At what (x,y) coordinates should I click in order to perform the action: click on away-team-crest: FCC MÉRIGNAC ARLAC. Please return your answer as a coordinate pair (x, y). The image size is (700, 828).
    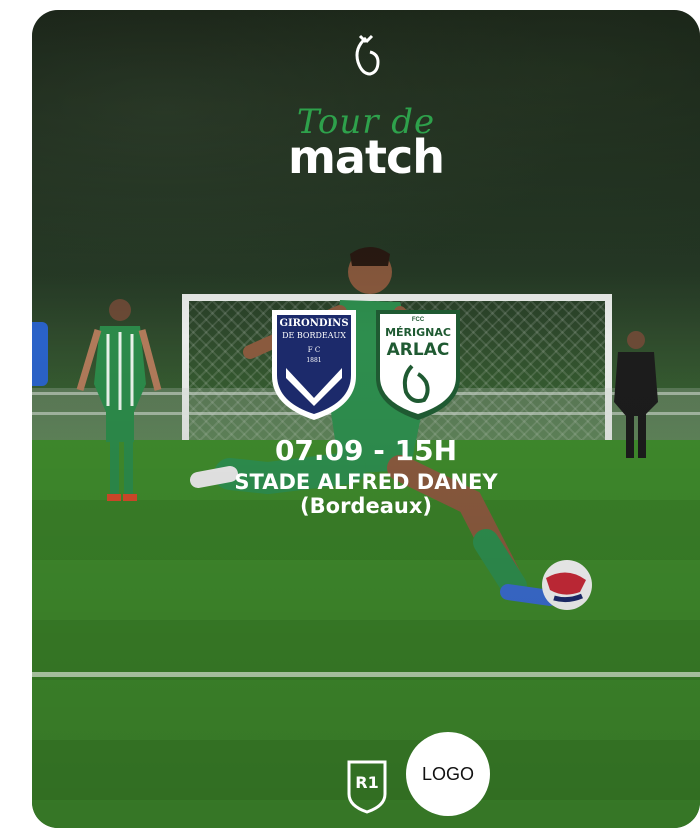
    Looking at the image, I should click on (418, 365).